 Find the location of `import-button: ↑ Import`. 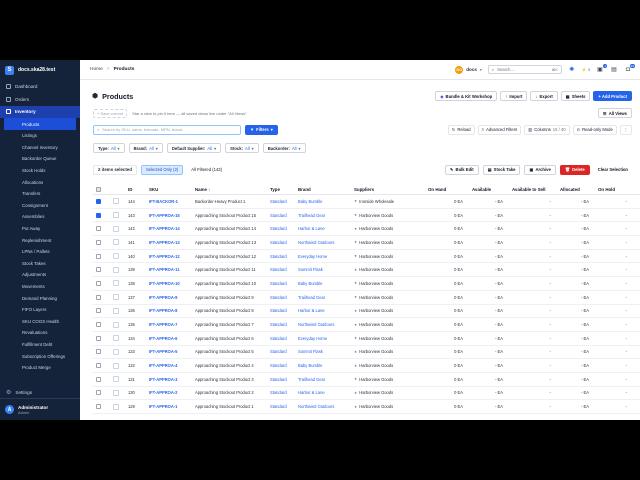

import-button: ↑ Import is located at coordinates (514, 96).